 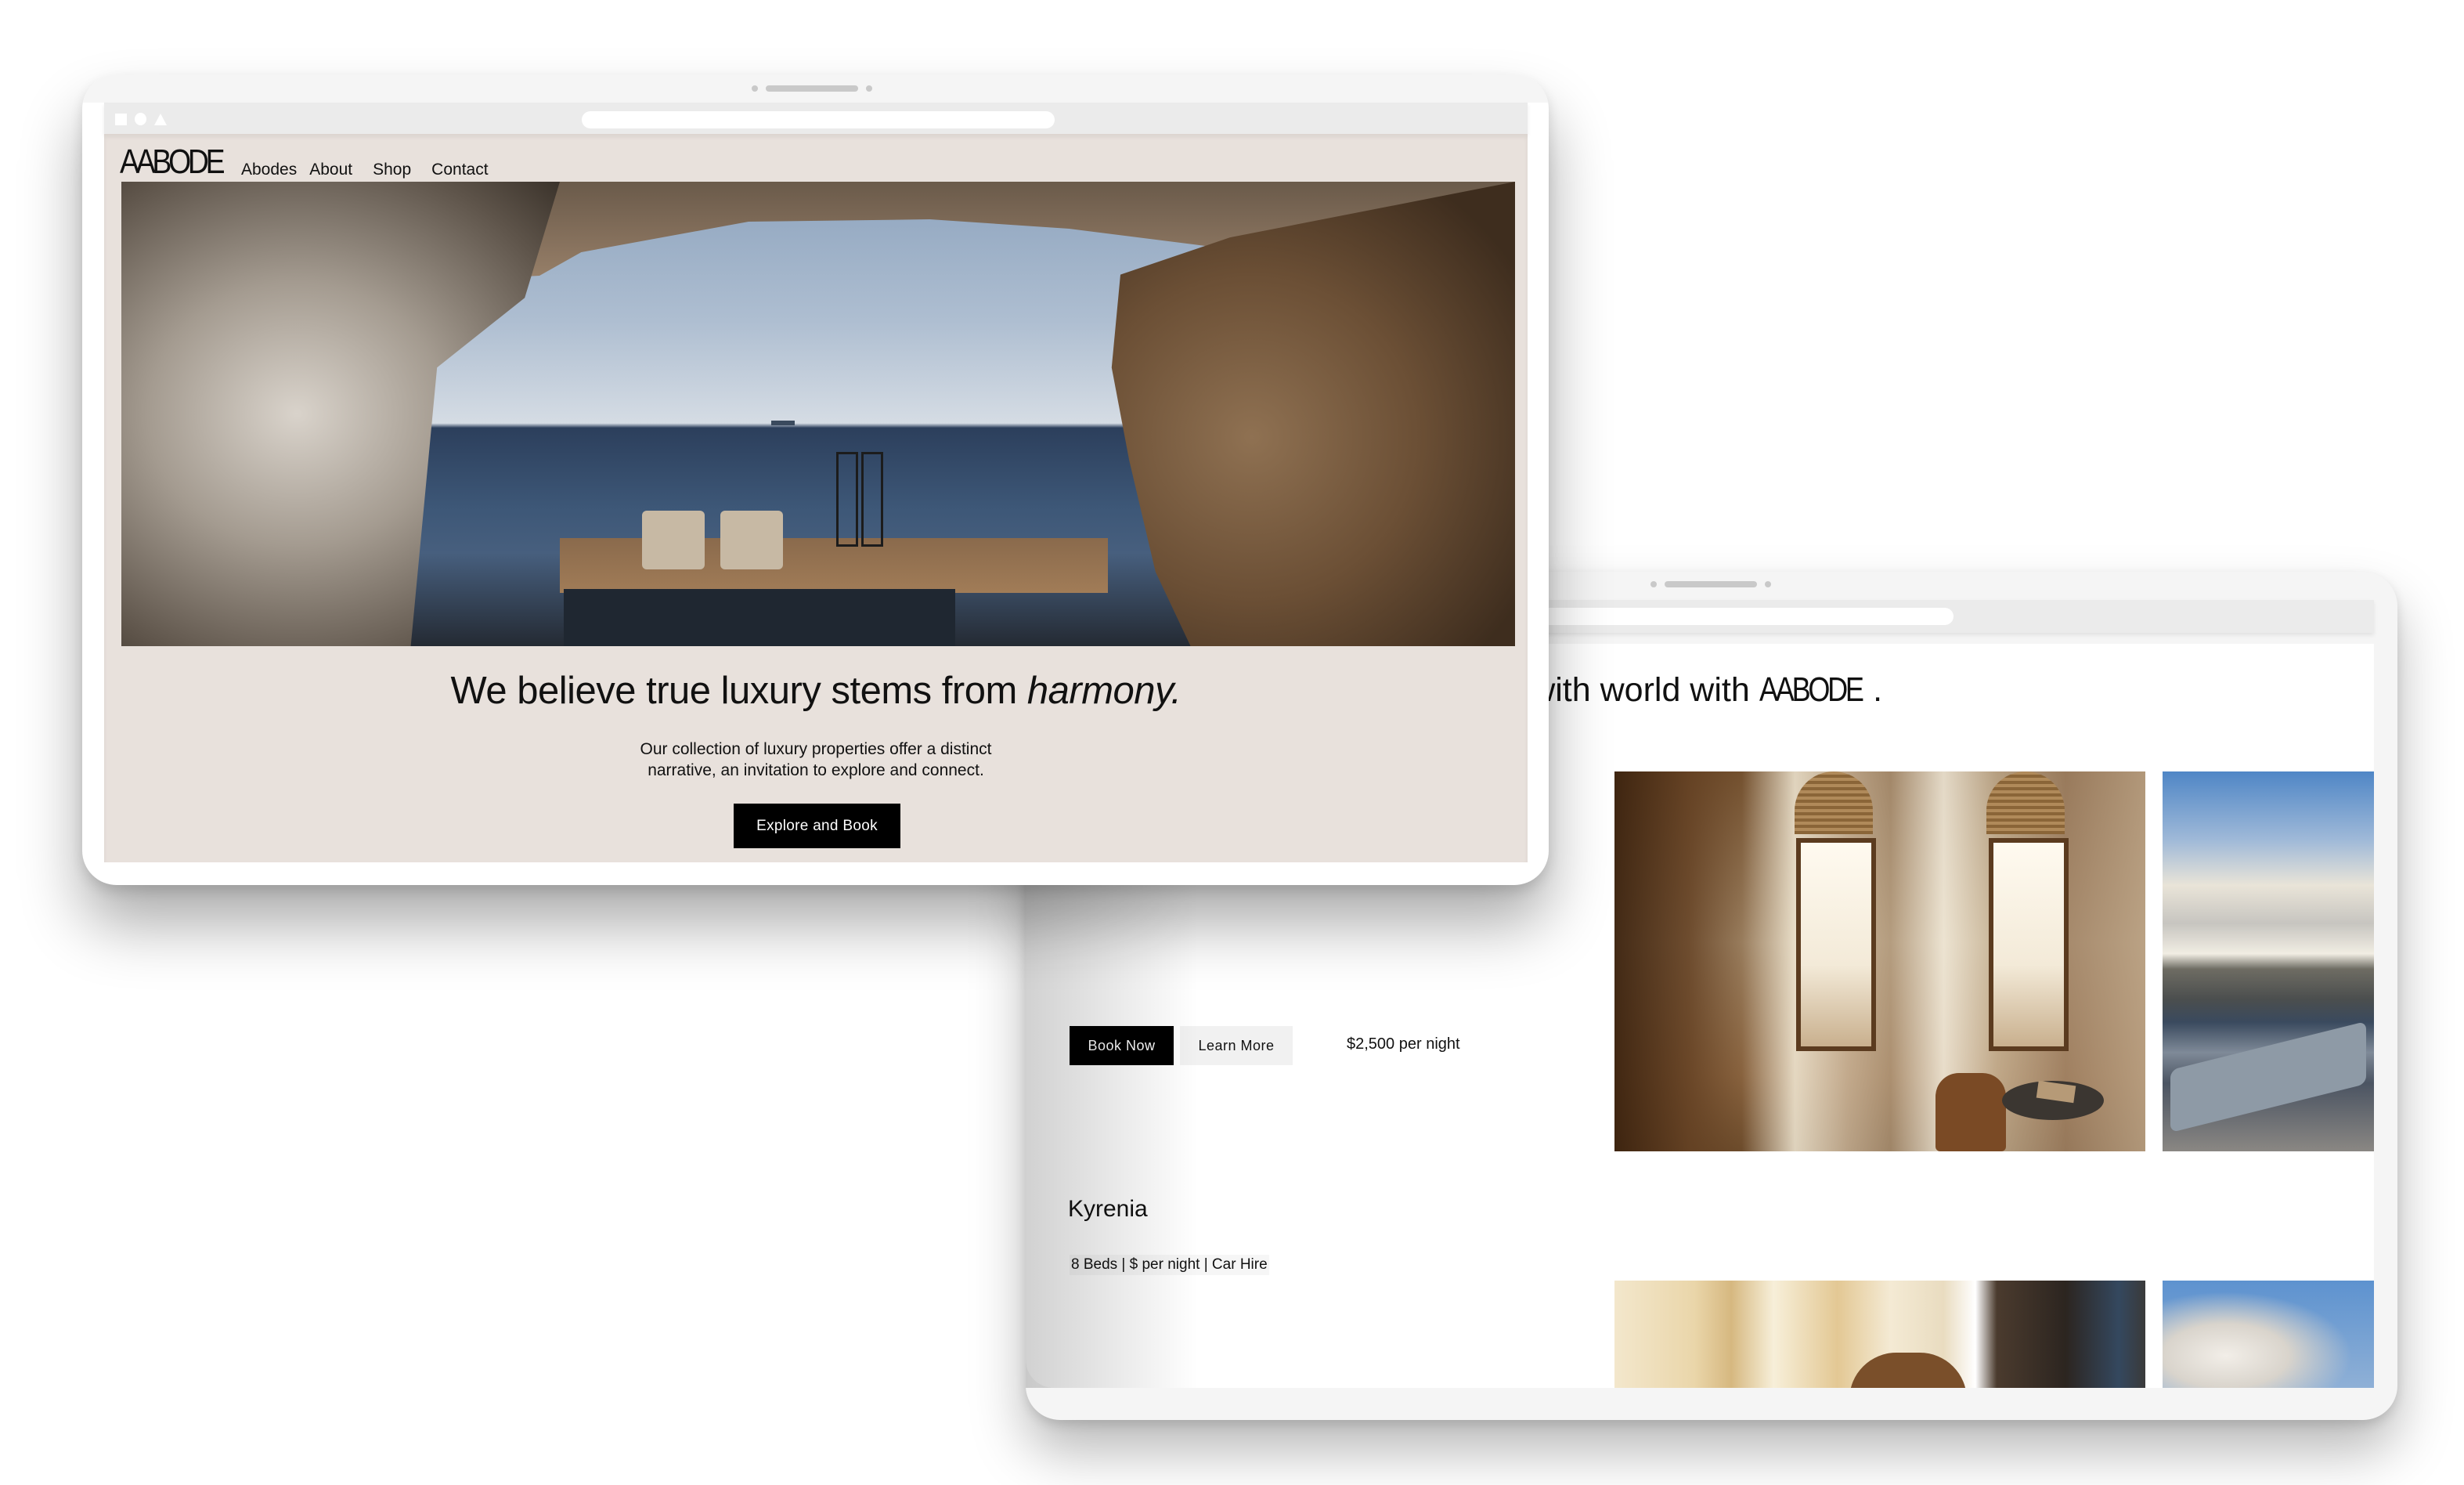 What do you see at coordinates (817, 826) in the screenshot?
I see `explore-and-book-button: Explore and Book` at bounding box center [817, 826].